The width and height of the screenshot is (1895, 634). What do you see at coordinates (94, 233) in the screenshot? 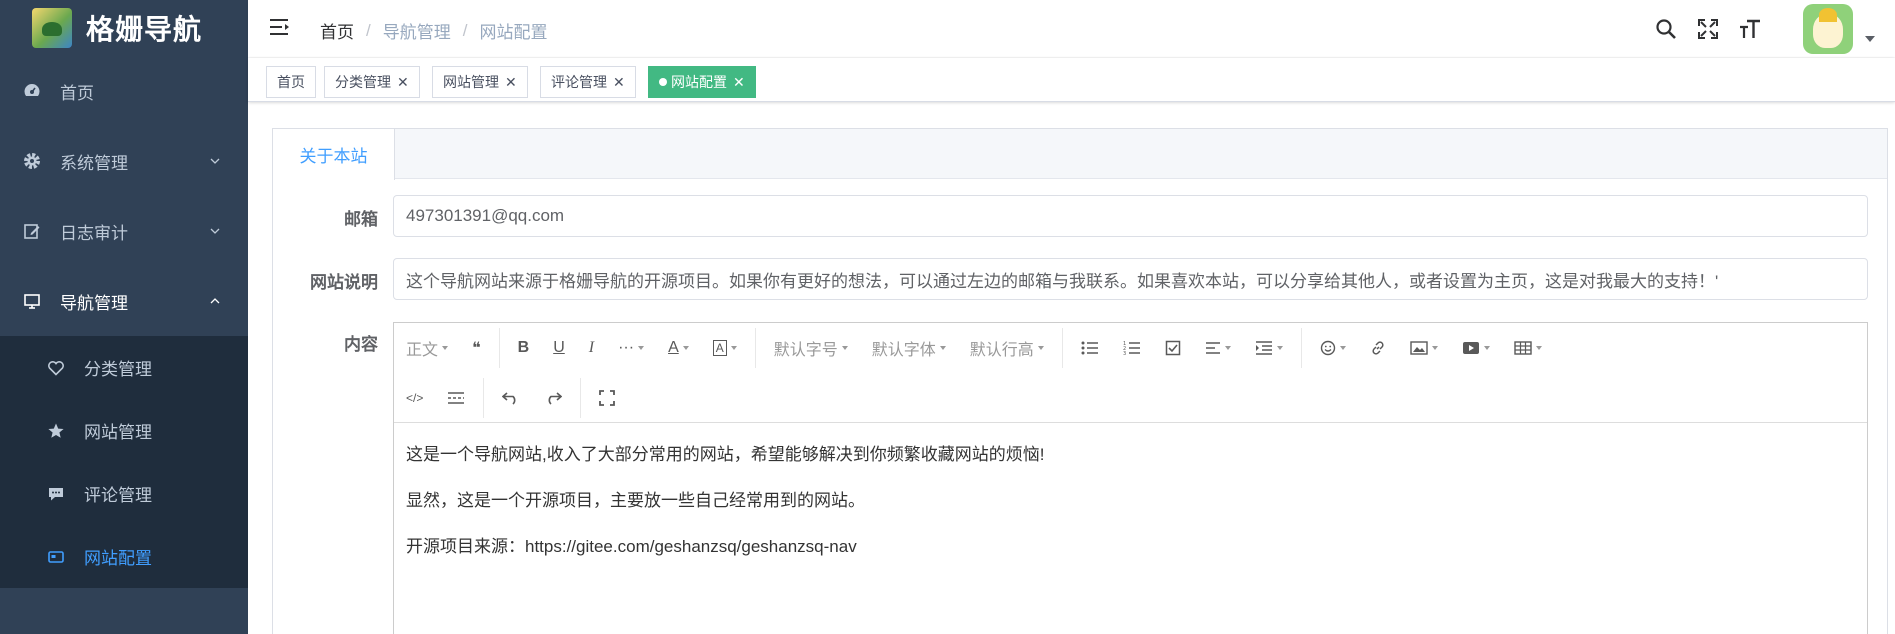
I see `sidebar-item-label: 日志审计` at bounding box center [94, 233].